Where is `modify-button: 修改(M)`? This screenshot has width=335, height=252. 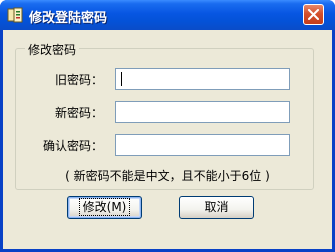 modify-button: 修改(M) is located at coordinates (104, 207).